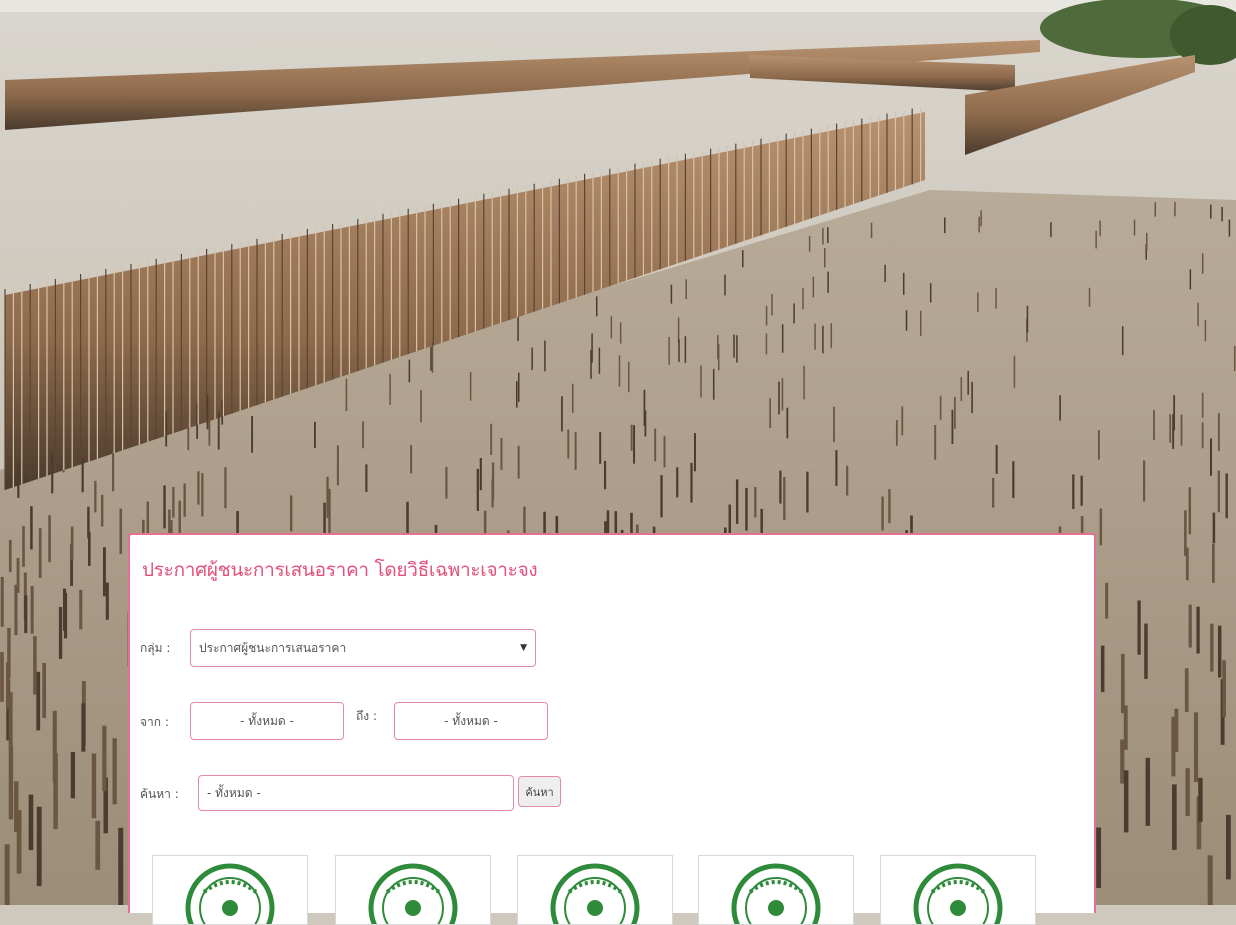  Describe the element at coordinates (471, 721) in the screenshot. I see `to-date-field: - ทั้งหมด -` at that location.